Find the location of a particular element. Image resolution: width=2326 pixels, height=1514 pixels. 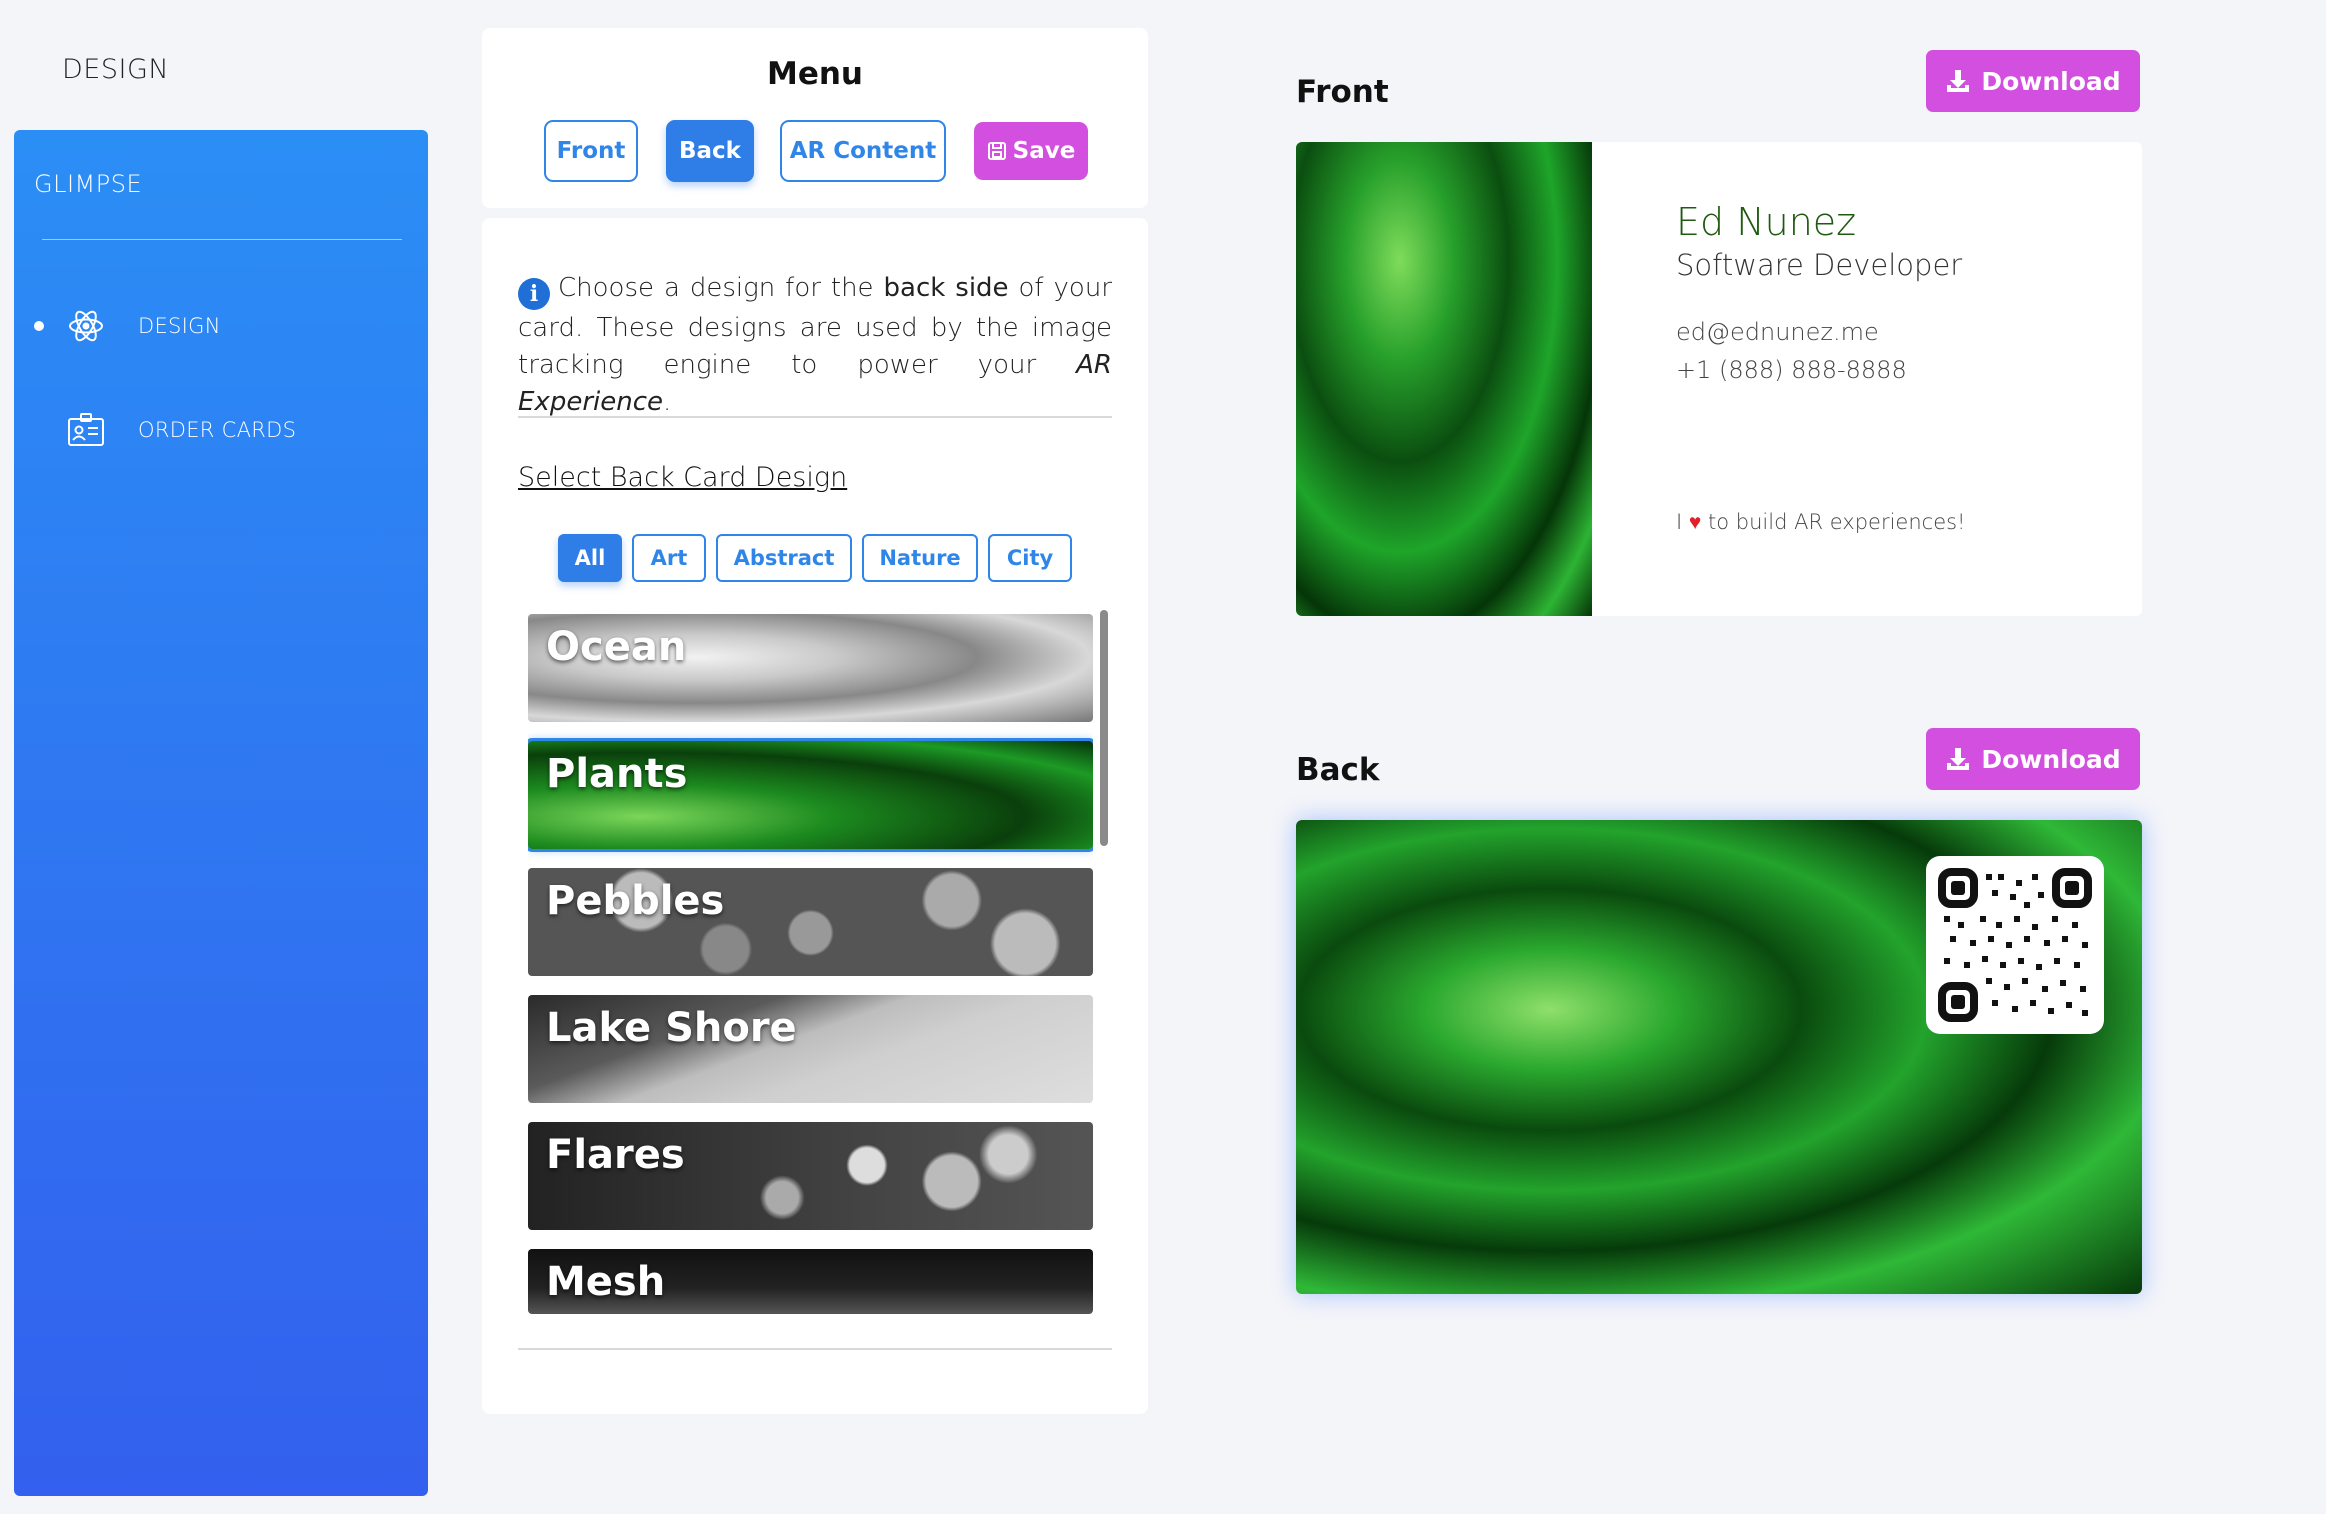

qr-code-icon is located at coordinates (2015, 945).